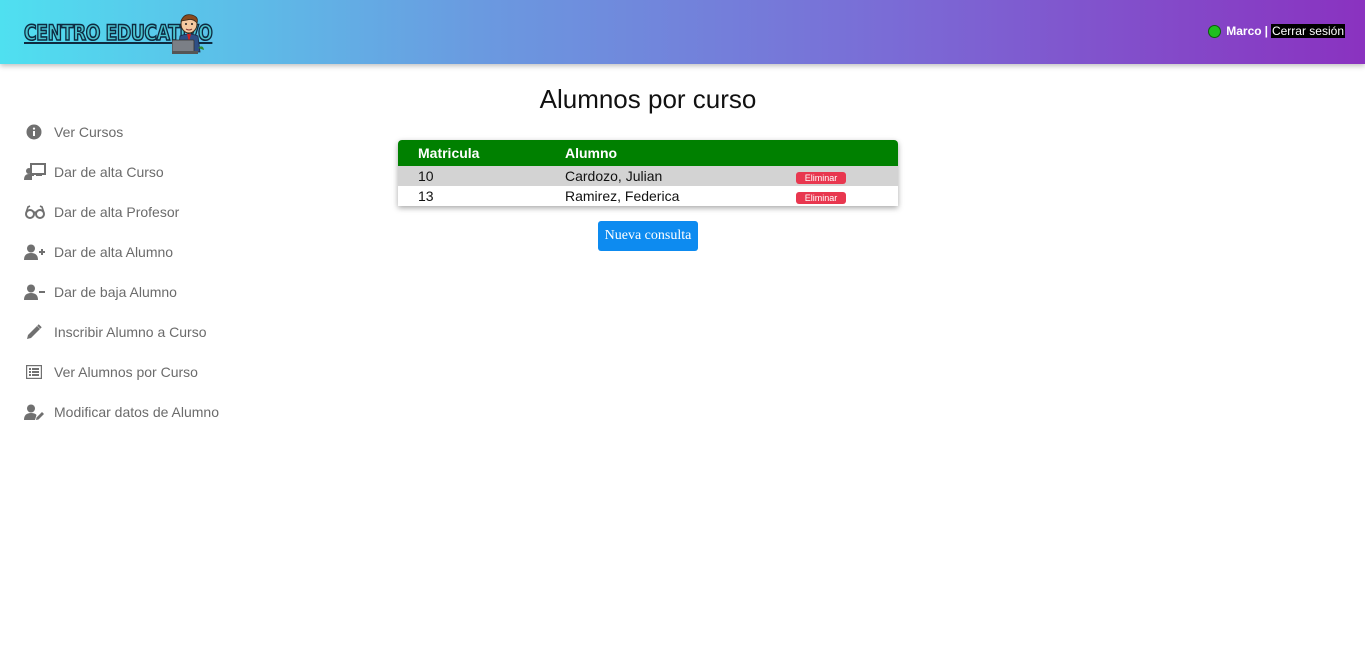  What do you see at coordinates (1244, 31) in the screenshot?
I see `user-name: Marco` at bounding box center [1244, 31].